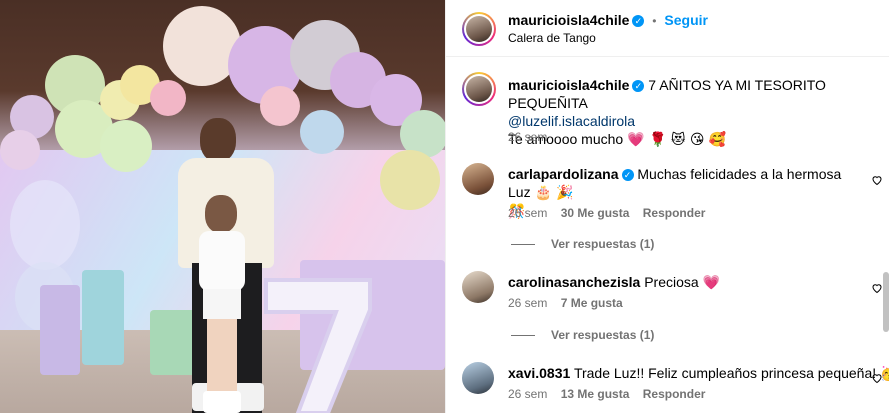 This screenshot has height=413, width=889. Describe the element at coordinates (711, 283) in the screenshot. I see `comment-emojis: 💗` at that location.